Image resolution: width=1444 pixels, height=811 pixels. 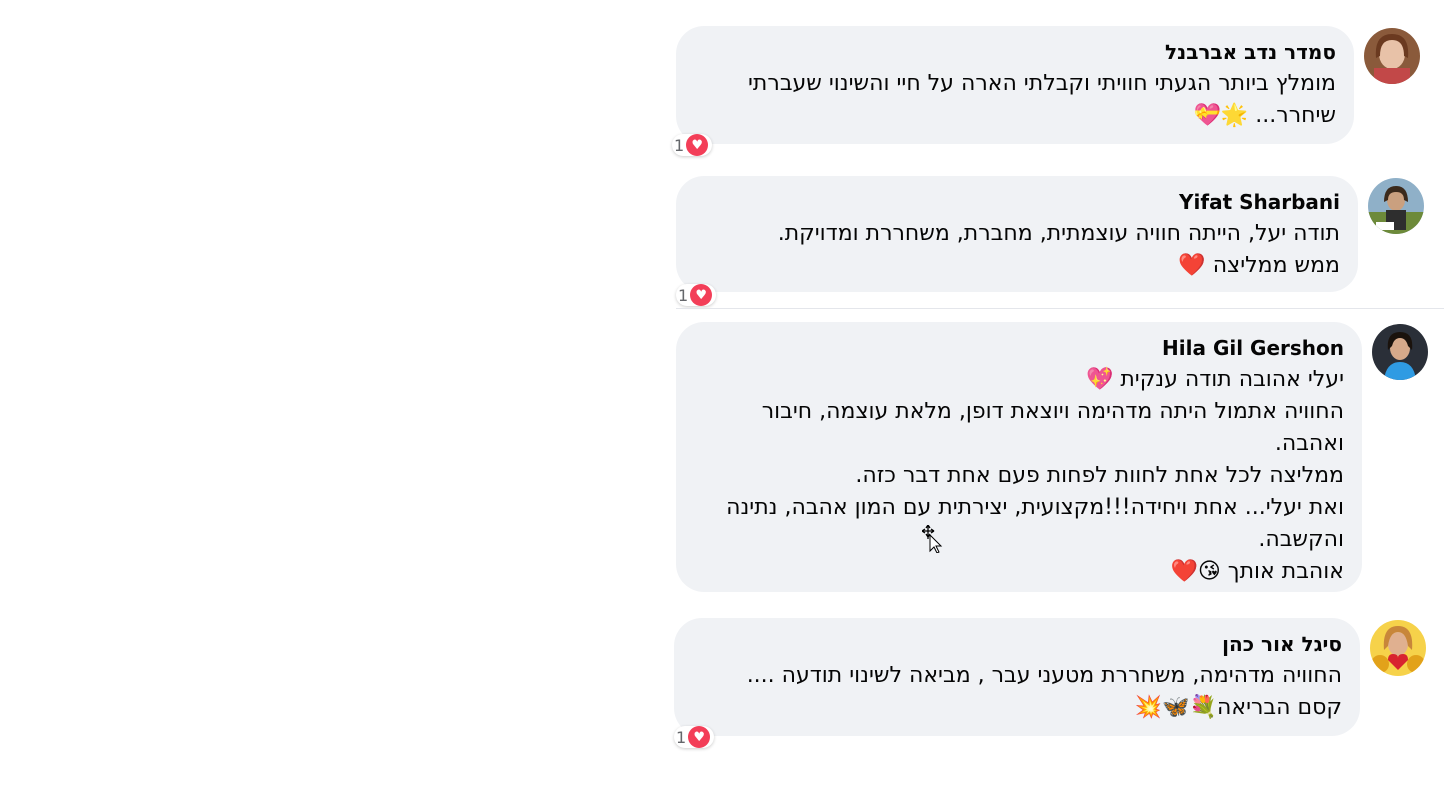 What do you see at coordinates (1017, 644) in the screenshot?
I see `comment-author: סיגל אור כהן` at bounding box center [1017, 644].